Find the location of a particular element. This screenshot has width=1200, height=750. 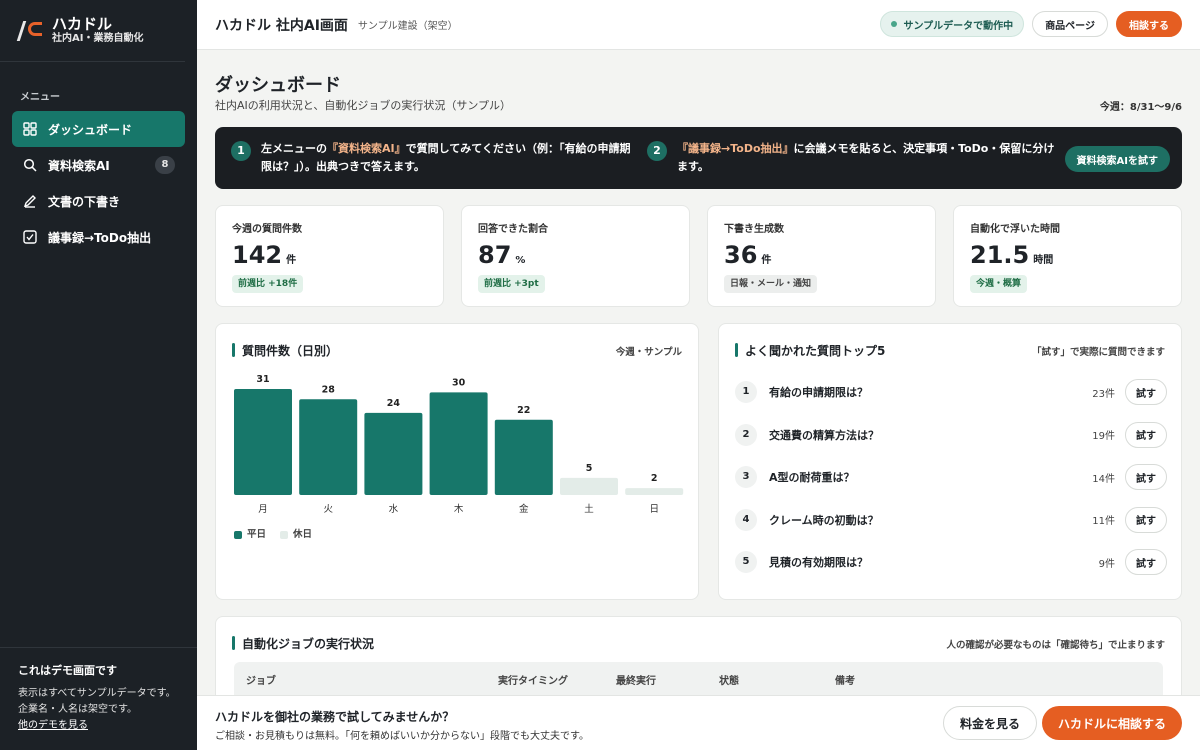

sidebar-item-minutes-todo: 議事録→ToDo抽出 is located at coordinates (98, 237).